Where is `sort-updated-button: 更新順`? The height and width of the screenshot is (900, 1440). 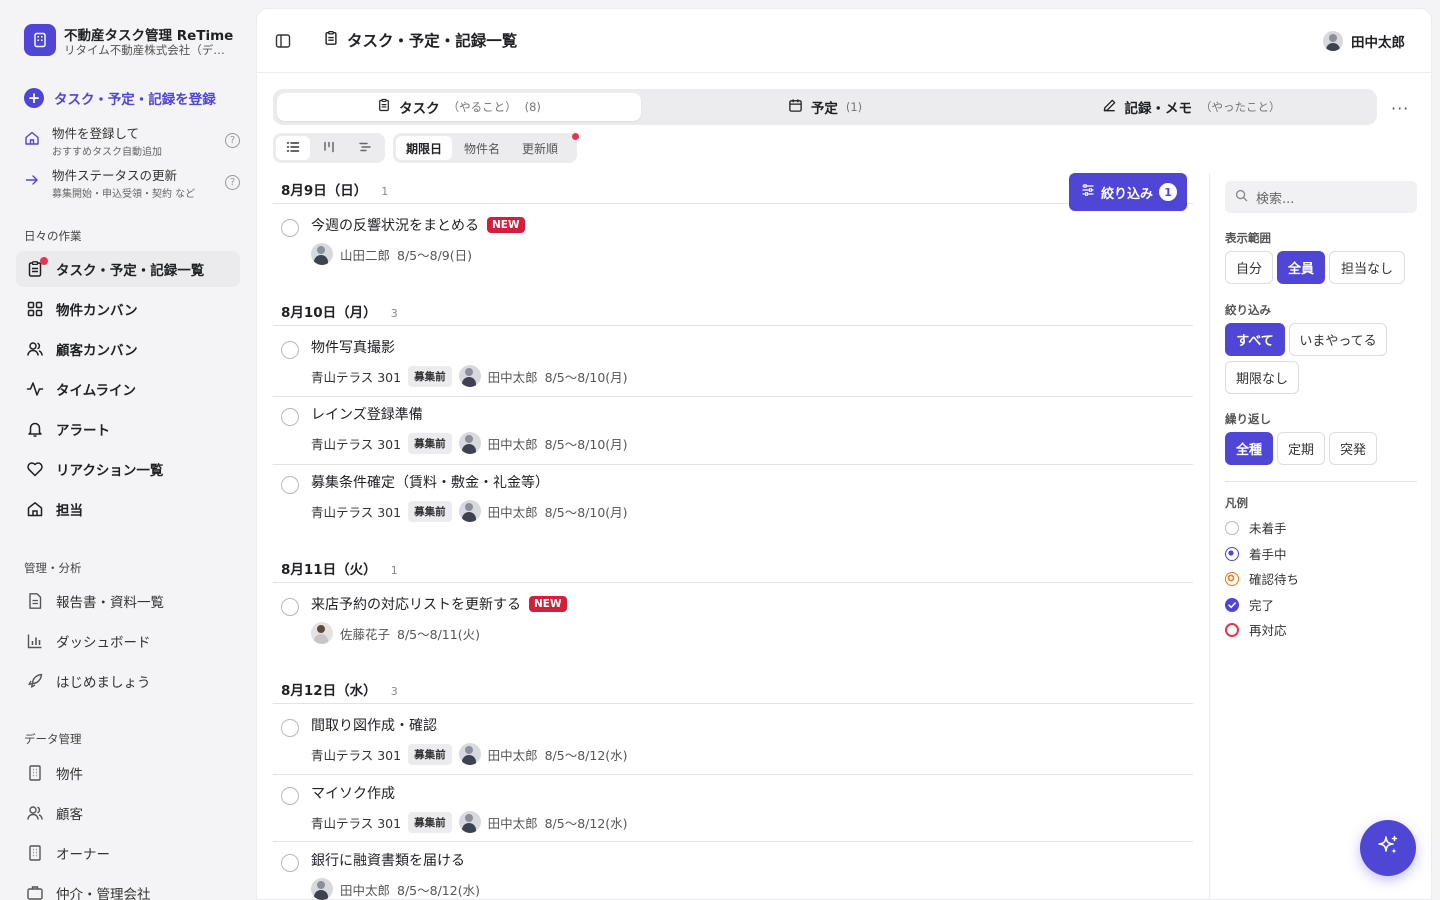 sort-updated-button: 更新順 is located at coordinates (540, 148).